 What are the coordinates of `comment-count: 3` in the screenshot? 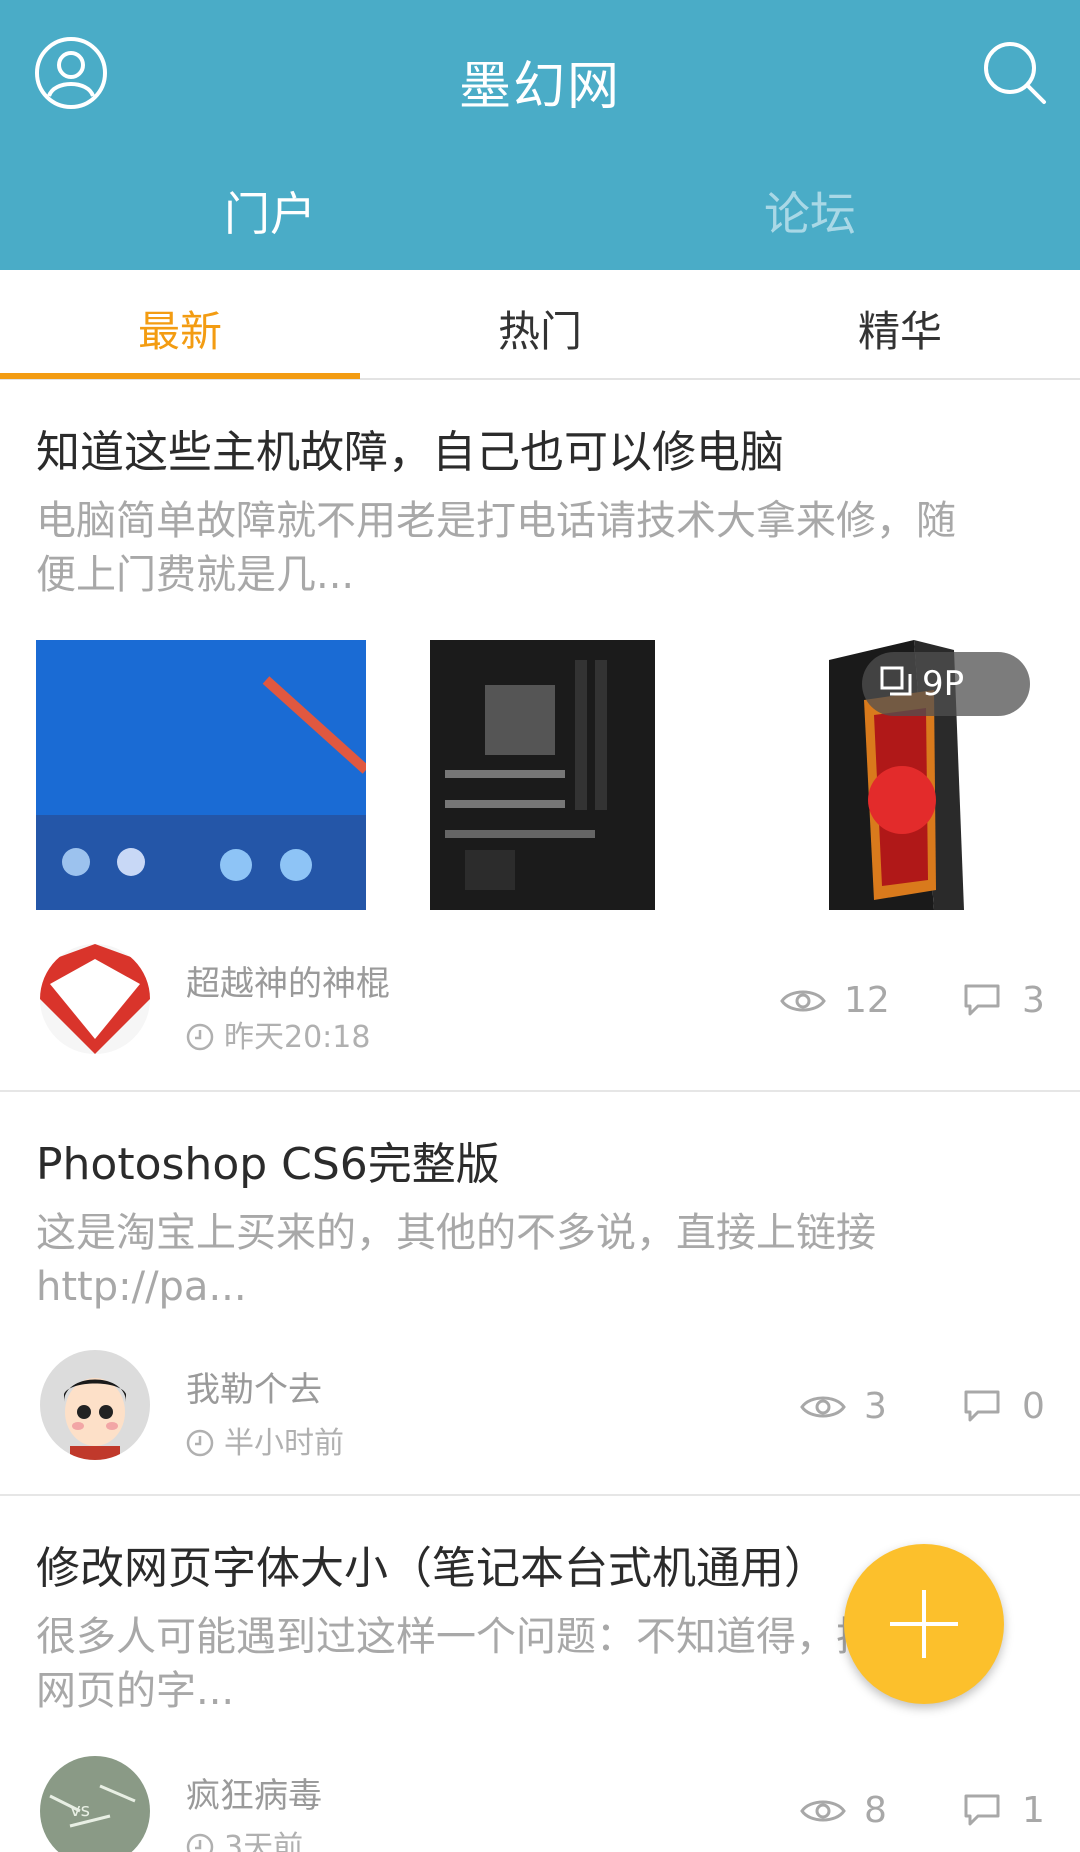 It's located at (1012, 1002).